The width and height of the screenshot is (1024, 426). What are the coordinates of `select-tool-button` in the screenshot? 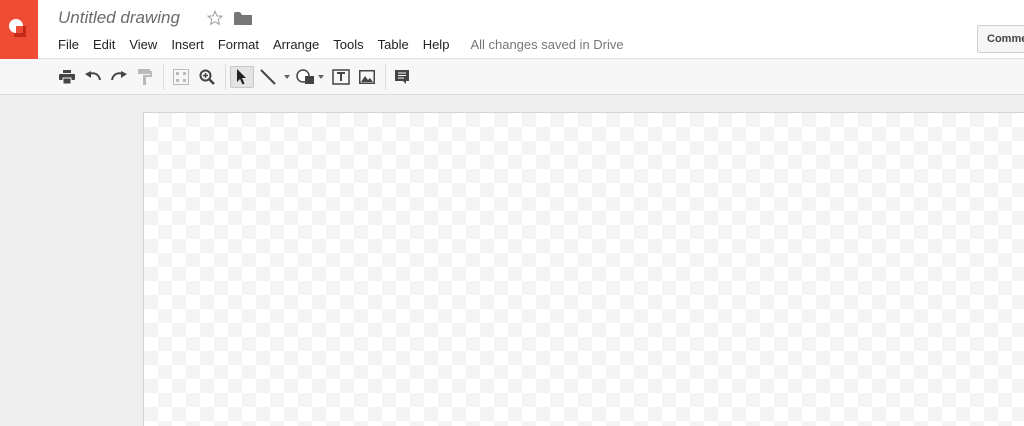 It's located at (242, 77).